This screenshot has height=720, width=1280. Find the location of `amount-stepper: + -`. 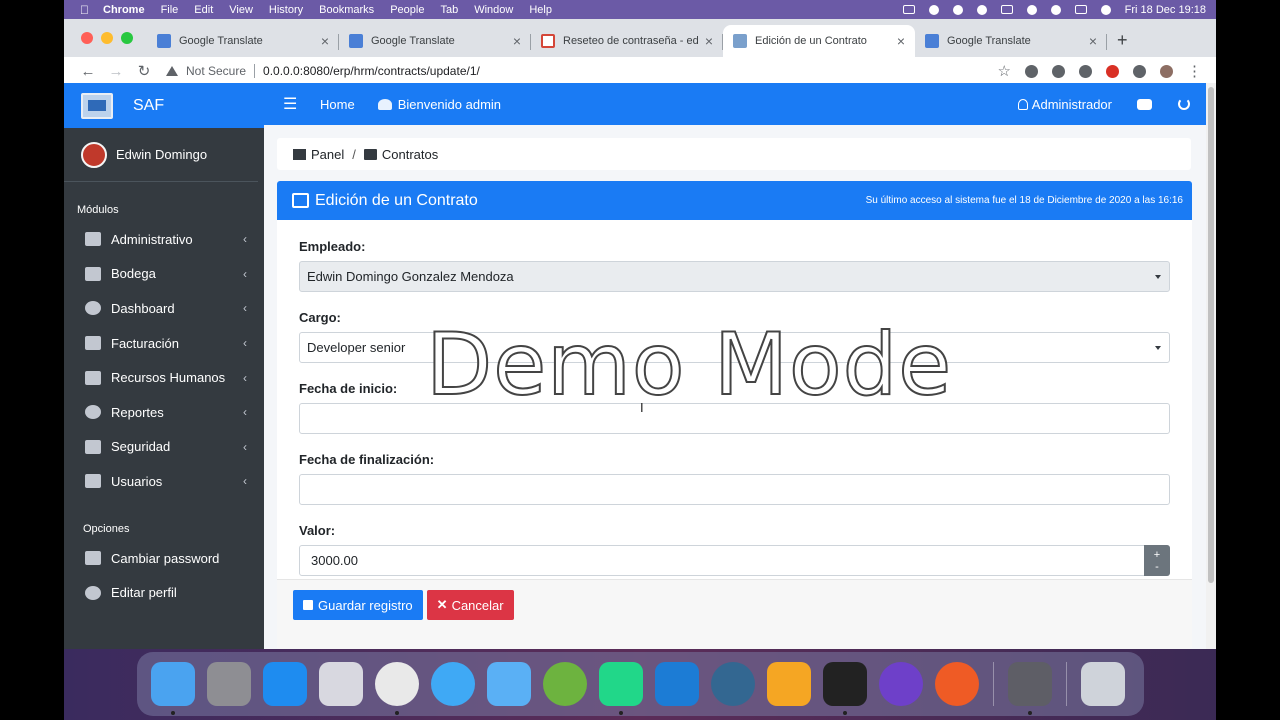

amount-stepper: + - is located at coordinates (1157, 560).